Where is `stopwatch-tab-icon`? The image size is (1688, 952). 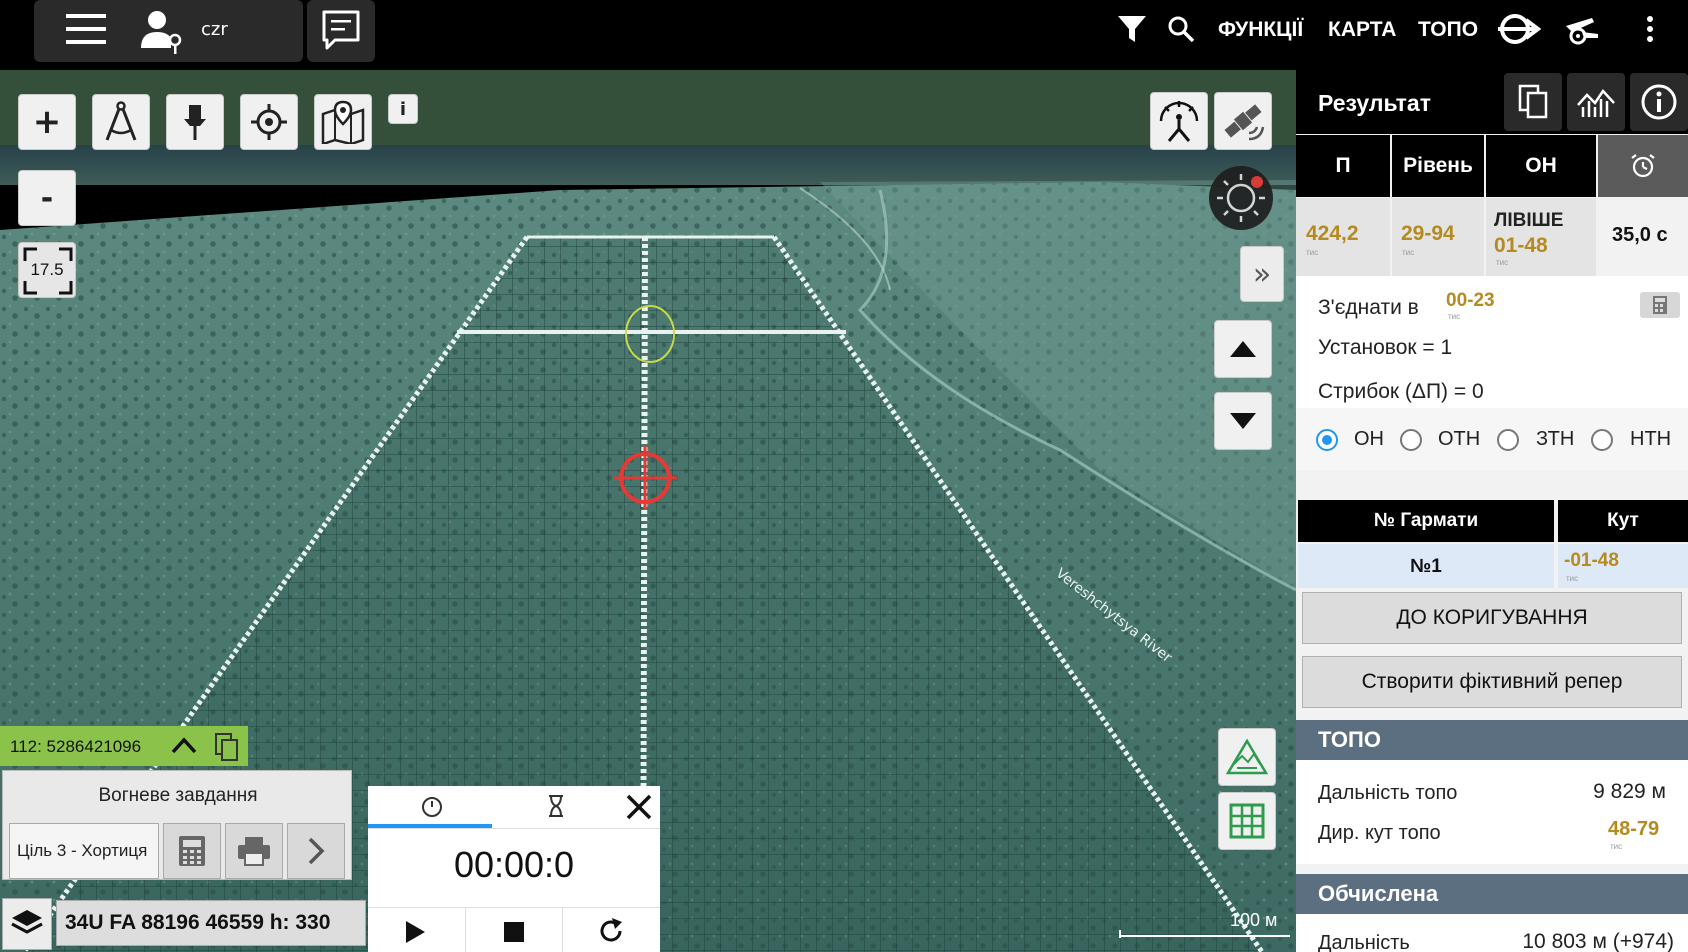
stopwatch-tab-icon is located at coordinates (432, 806).